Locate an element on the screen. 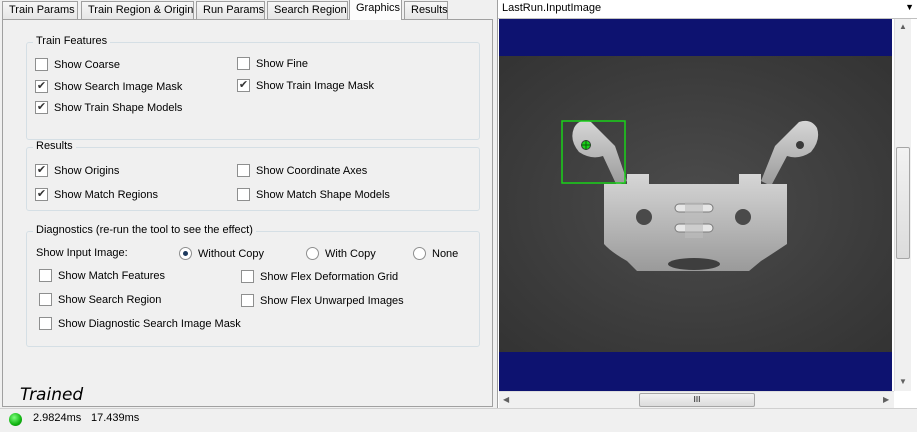  show-origins-label: Show Origins is located at coordinates (87, 170).